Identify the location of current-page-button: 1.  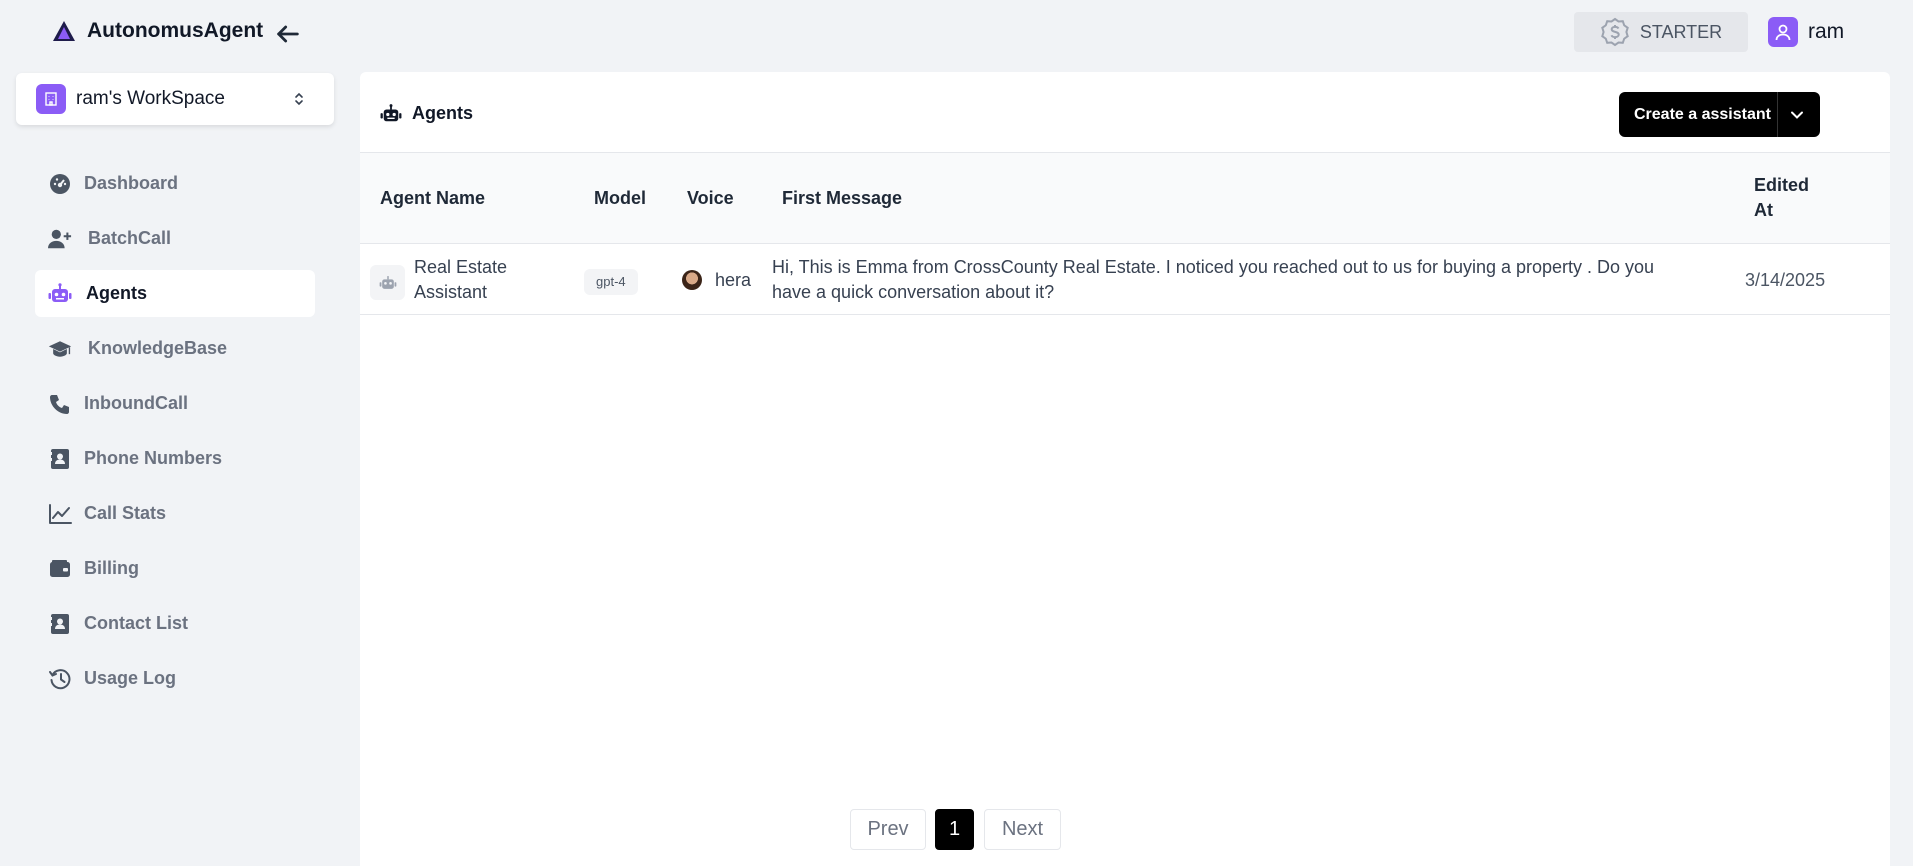
(954, 829).